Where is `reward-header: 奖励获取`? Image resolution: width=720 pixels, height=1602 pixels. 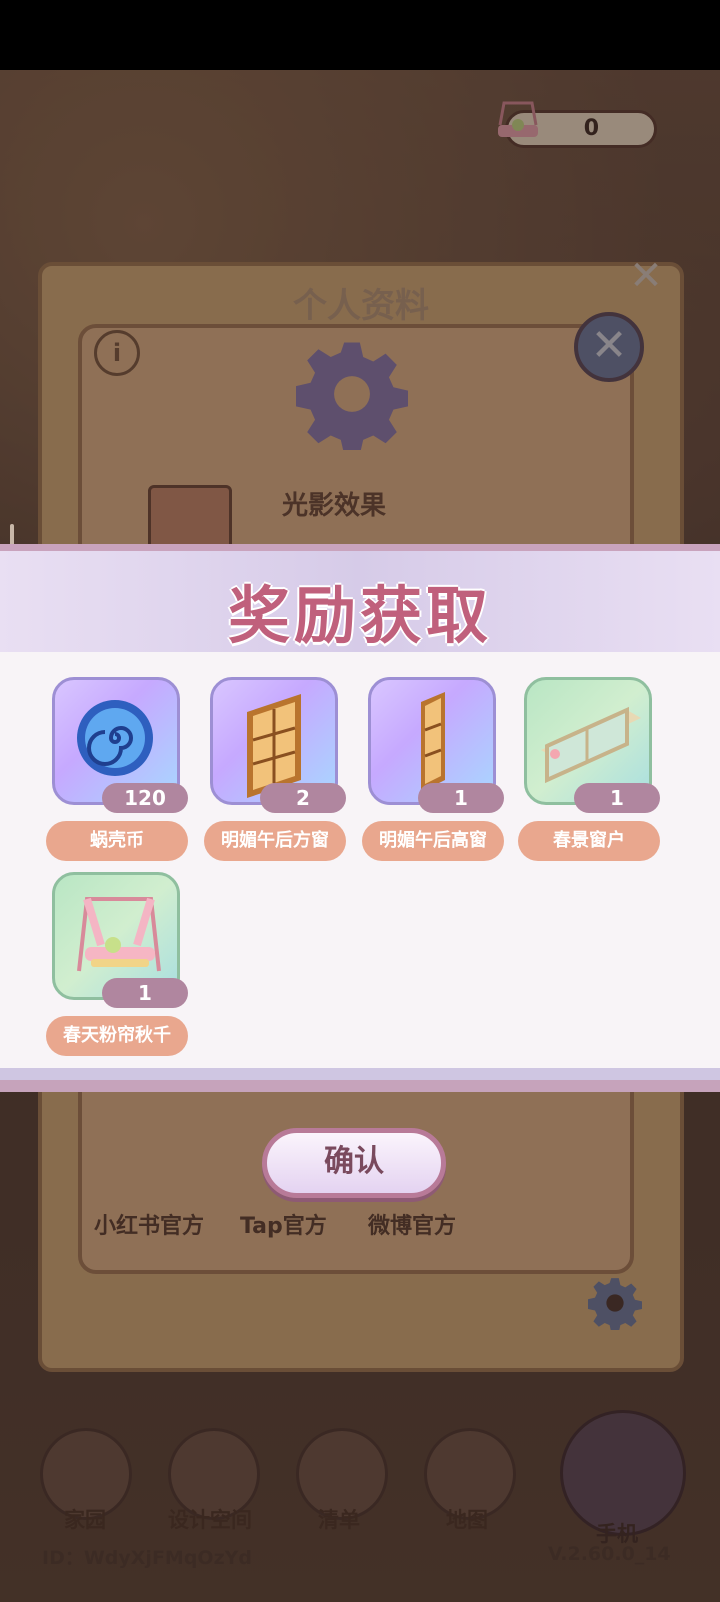 reward-header: 奖励获取 is located at coordinates (360, 598).